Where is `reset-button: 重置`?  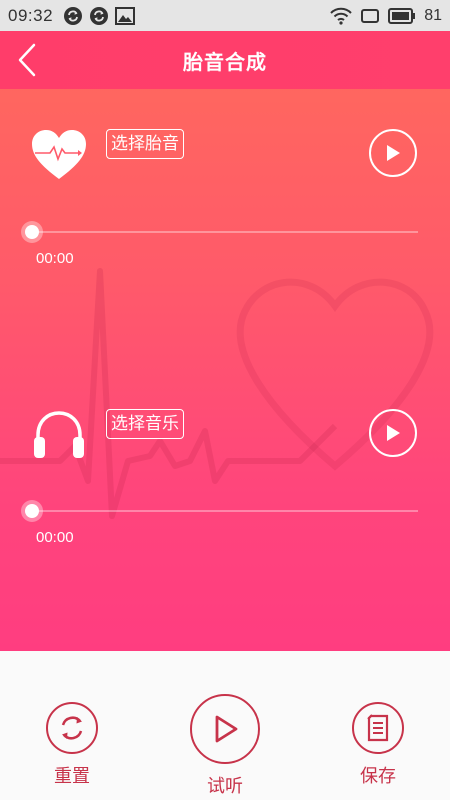 reset-button: 重置 is located at coordinates (72, 745).